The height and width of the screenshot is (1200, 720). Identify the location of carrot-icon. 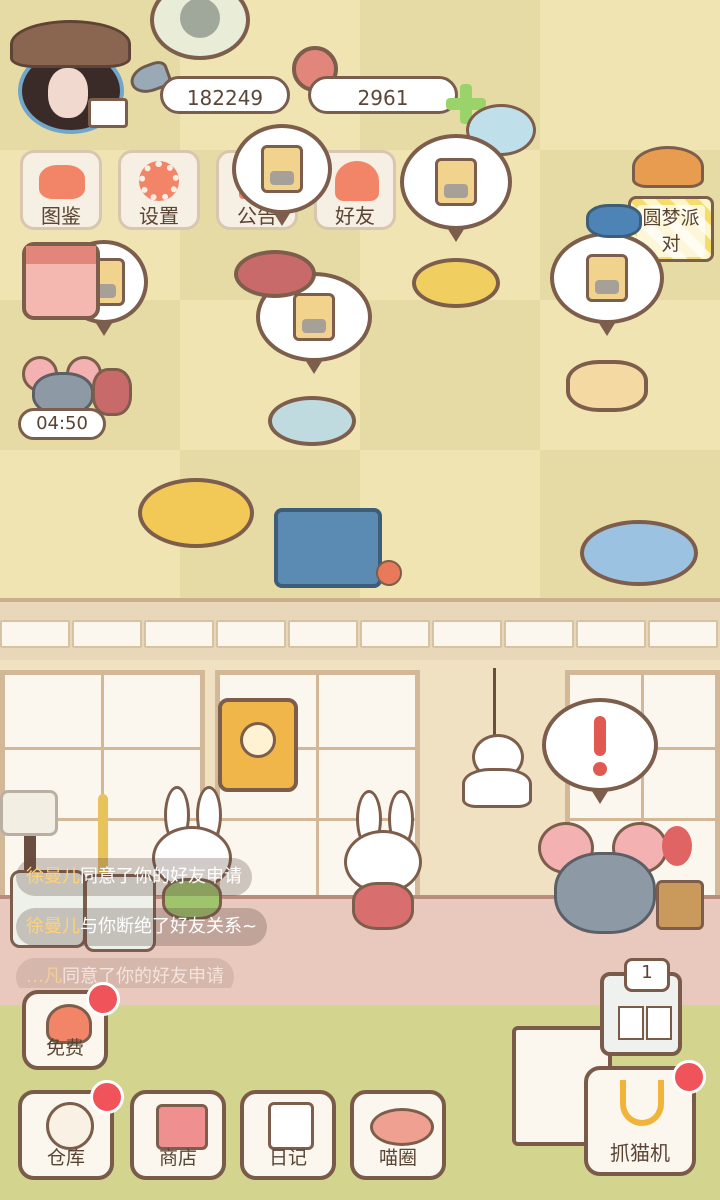
(389, 573).